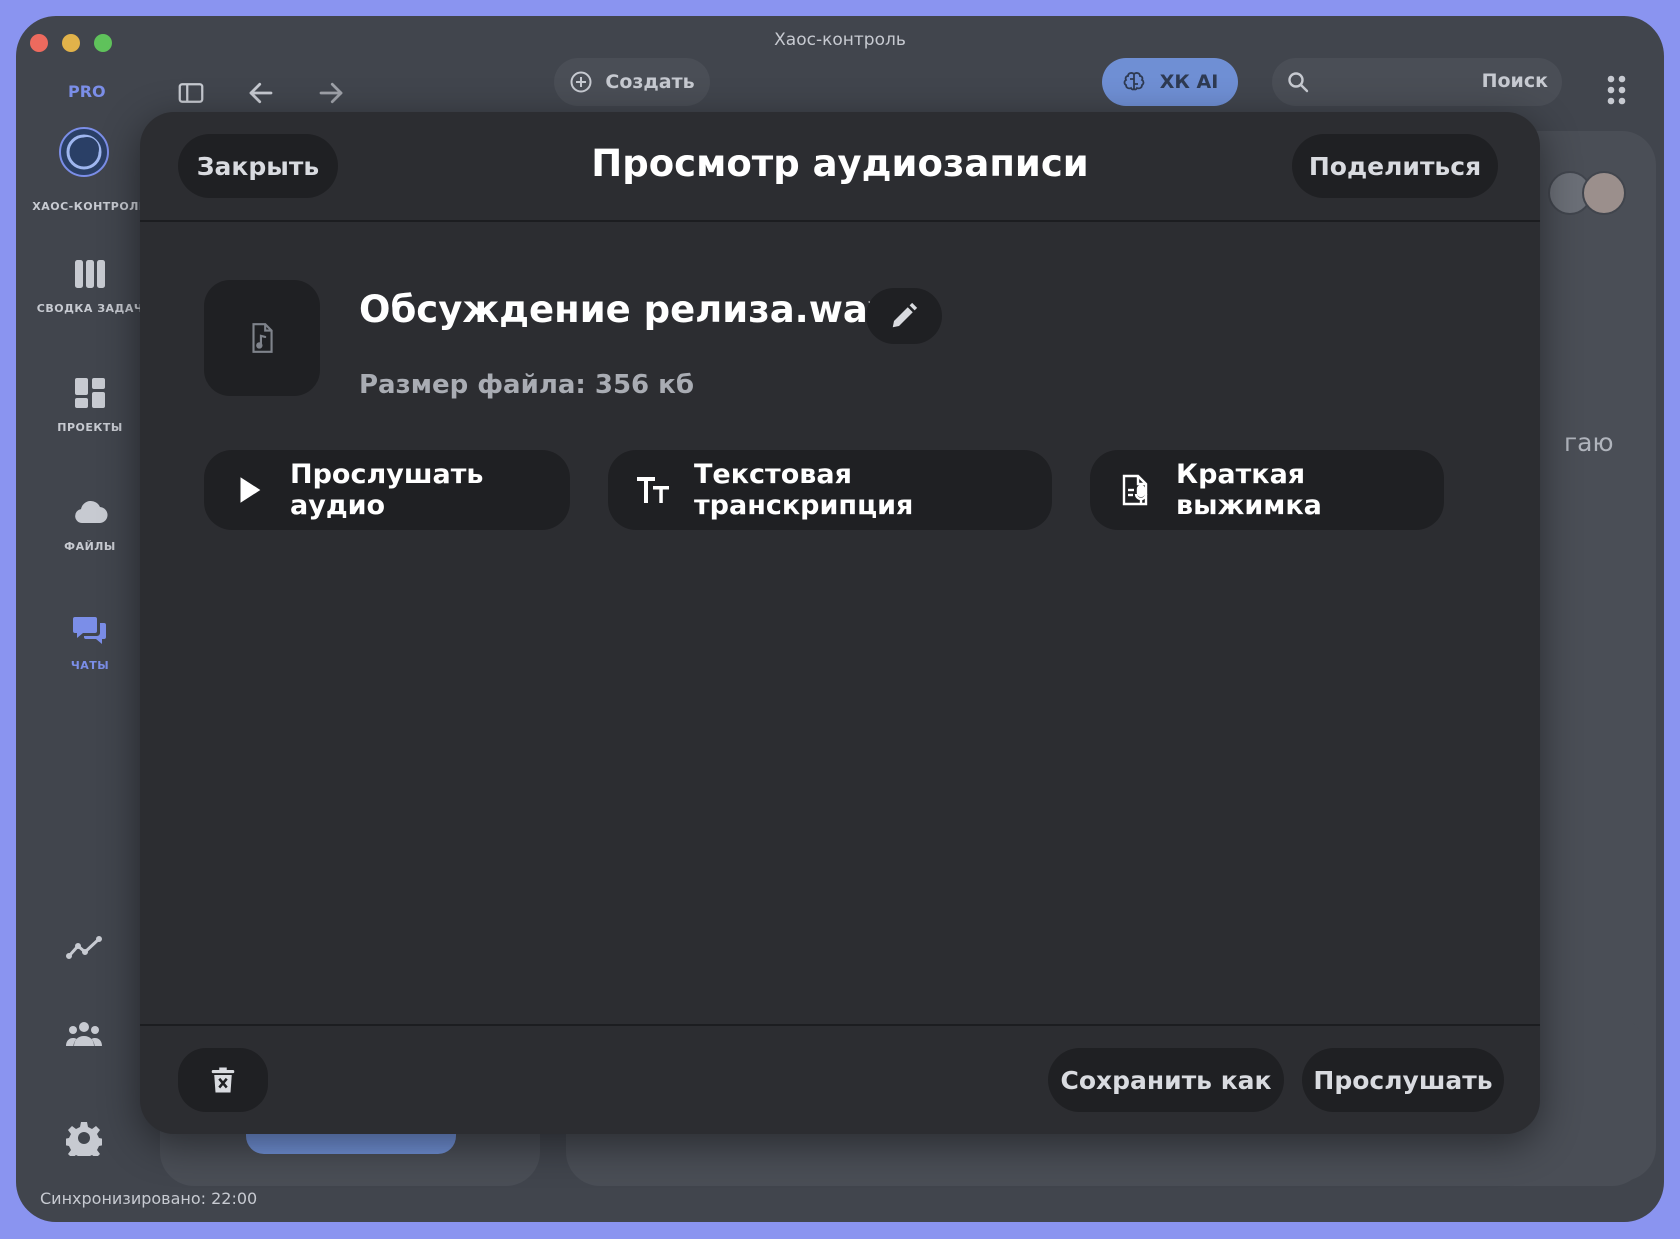 This screenshot has width=1680, height=1239. What do you see at coordinates (90, 274) in the screenshot?
I see `columns-icon` at bounding box center [90, 274].